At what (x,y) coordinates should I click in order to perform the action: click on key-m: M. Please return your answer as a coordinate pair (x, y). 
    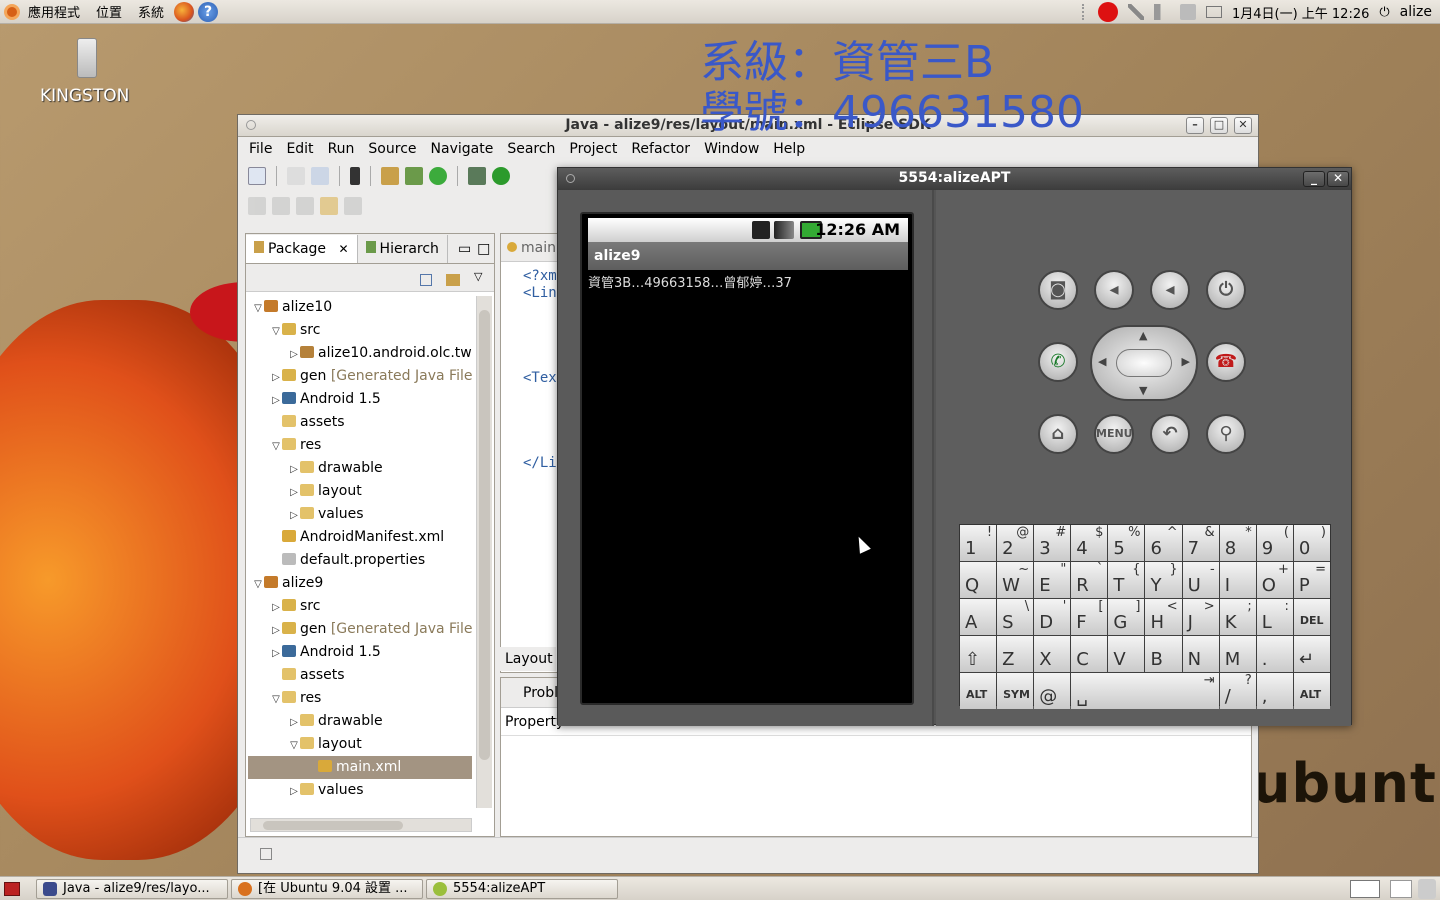
    Looking at the image, I should click on (1237, 654).